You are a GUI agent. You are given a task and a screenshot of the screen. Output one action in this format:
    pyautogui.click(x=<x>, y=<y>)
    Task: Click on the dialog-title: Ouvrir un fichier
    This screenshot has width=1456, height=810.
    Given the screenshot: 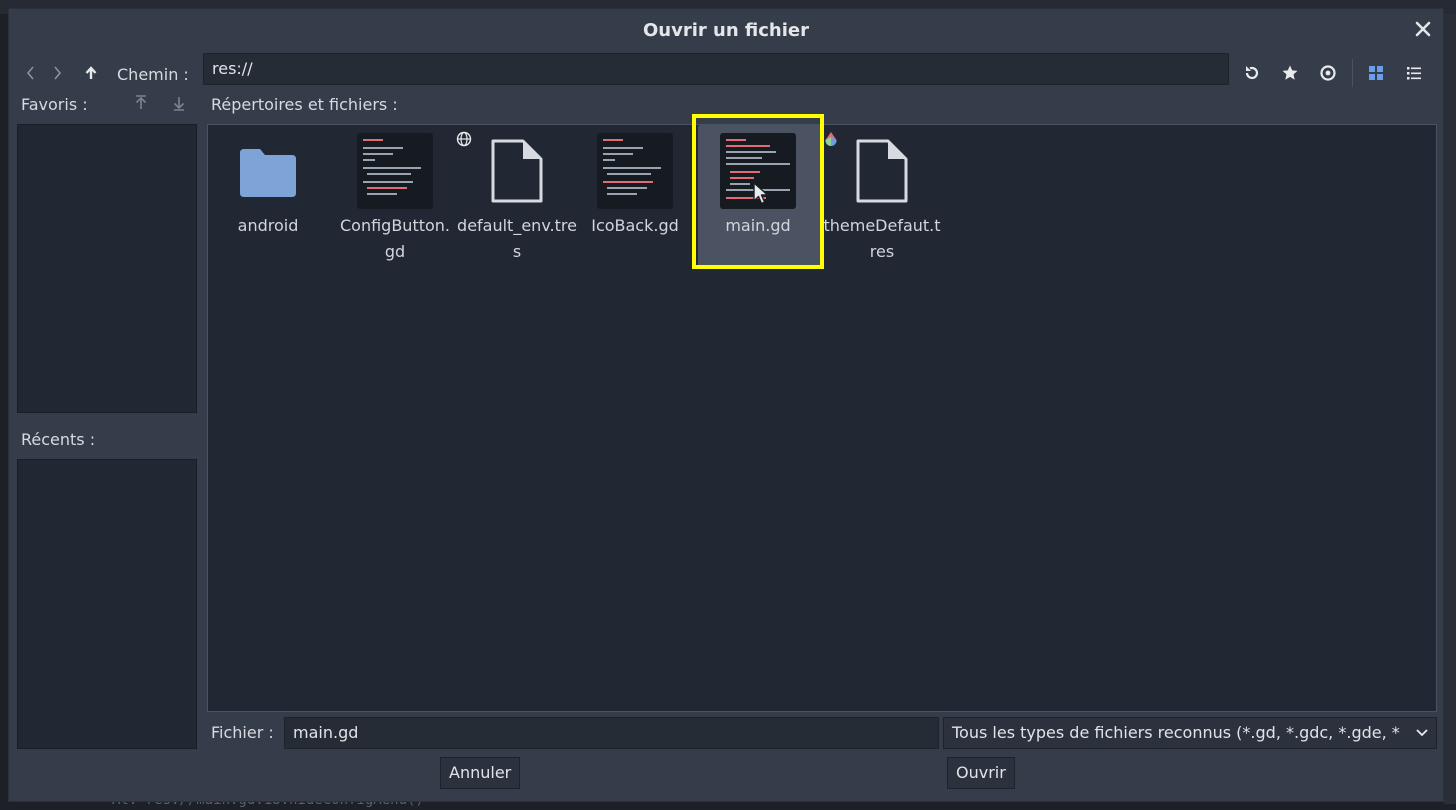 What is the action you would take?
    pyautogui.click(x=726, y=30)
    